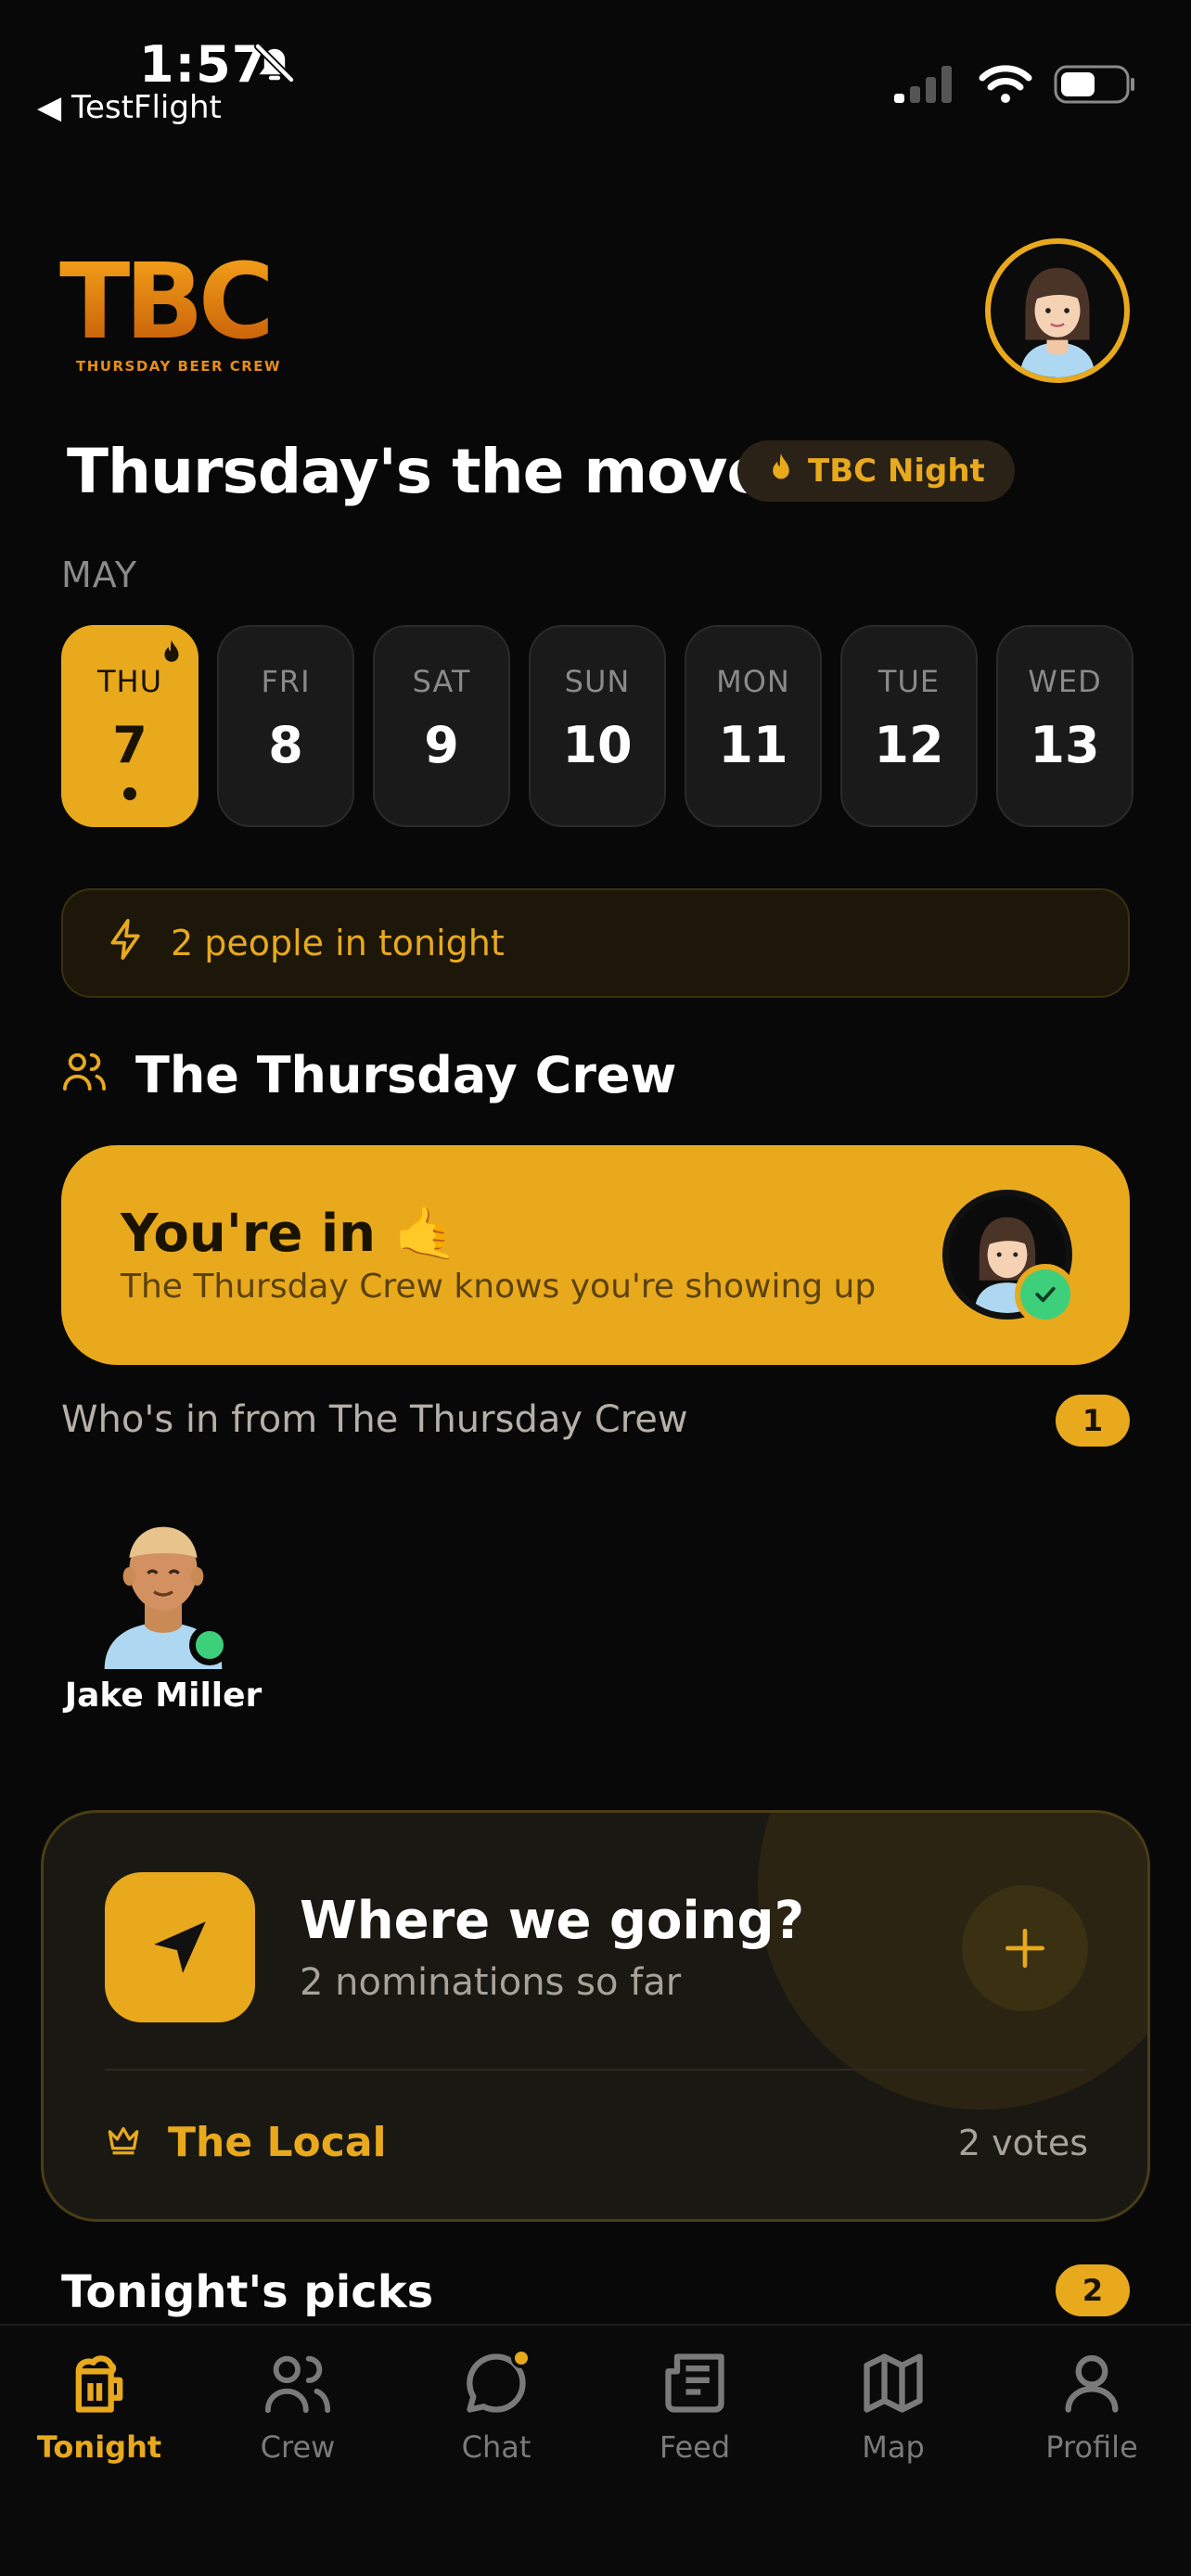 The image size is (1191, 2576). I want to click on day-thu: THU 7, so click(129, 726).